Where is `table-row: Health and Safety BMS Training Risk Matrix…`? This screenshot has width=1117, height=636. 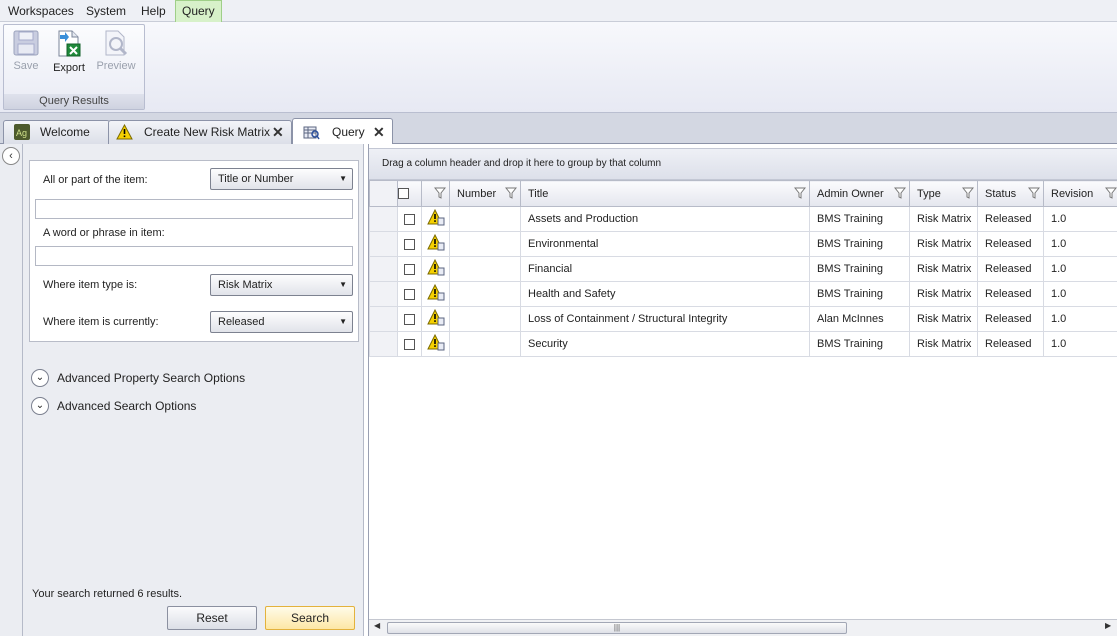
table-row: Health and Safety BMS Training Risk Matrix… is located at coordinates (743, 294).